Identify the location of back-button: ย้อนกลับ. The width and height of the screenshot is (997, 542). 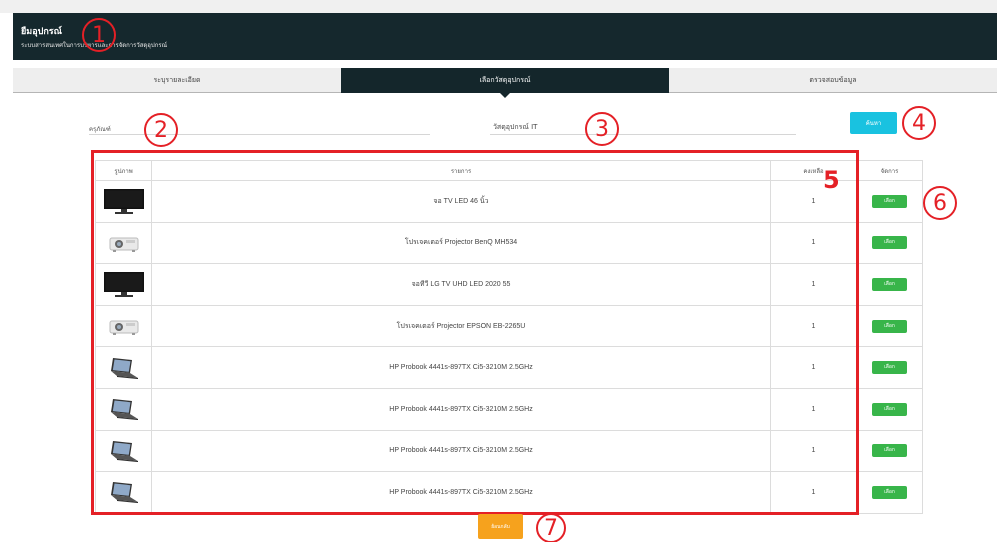
(500, 526).